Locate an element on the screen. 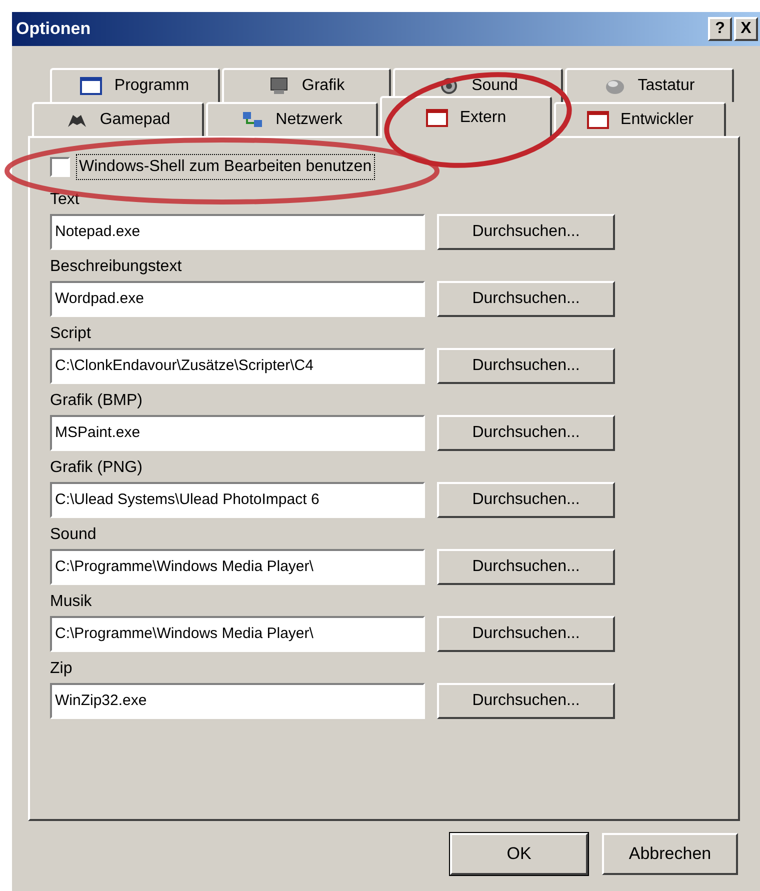 The height and width of the screenshot is (891, 760). path-field: WinZip32.exe is located at coordinates (237, 701).